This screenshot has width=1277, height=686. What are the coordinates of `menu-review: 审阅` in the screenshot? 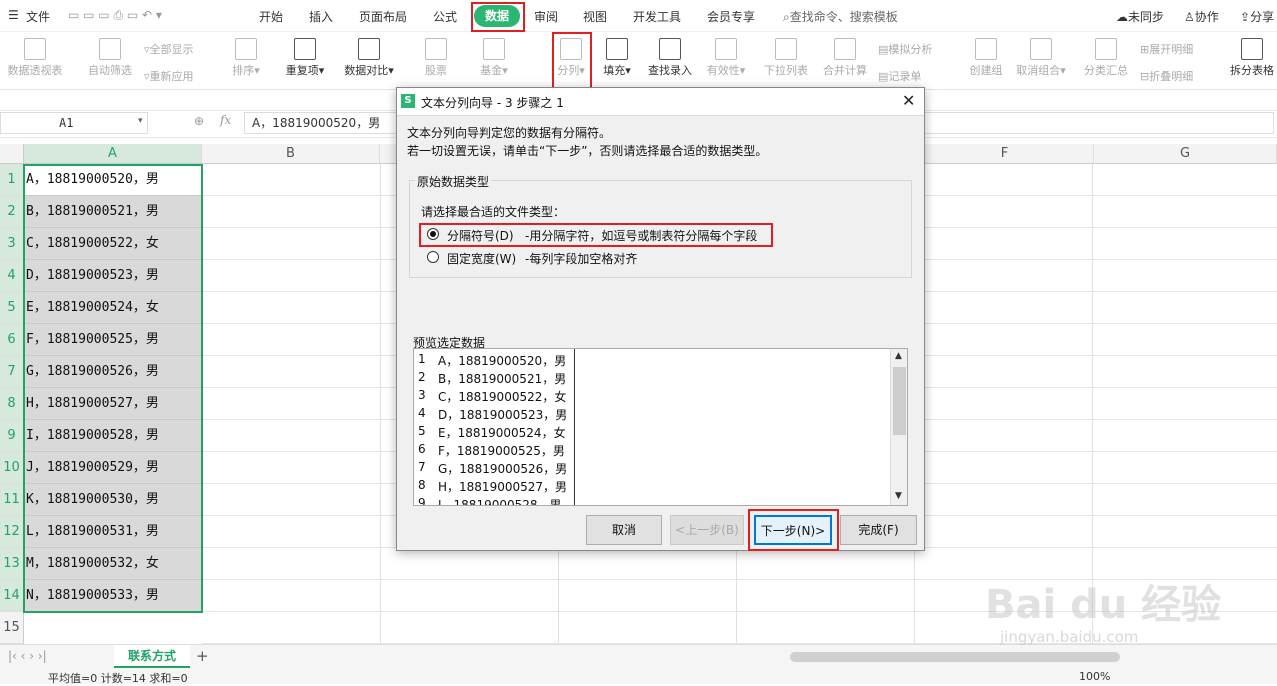 It's located at (546, 16).